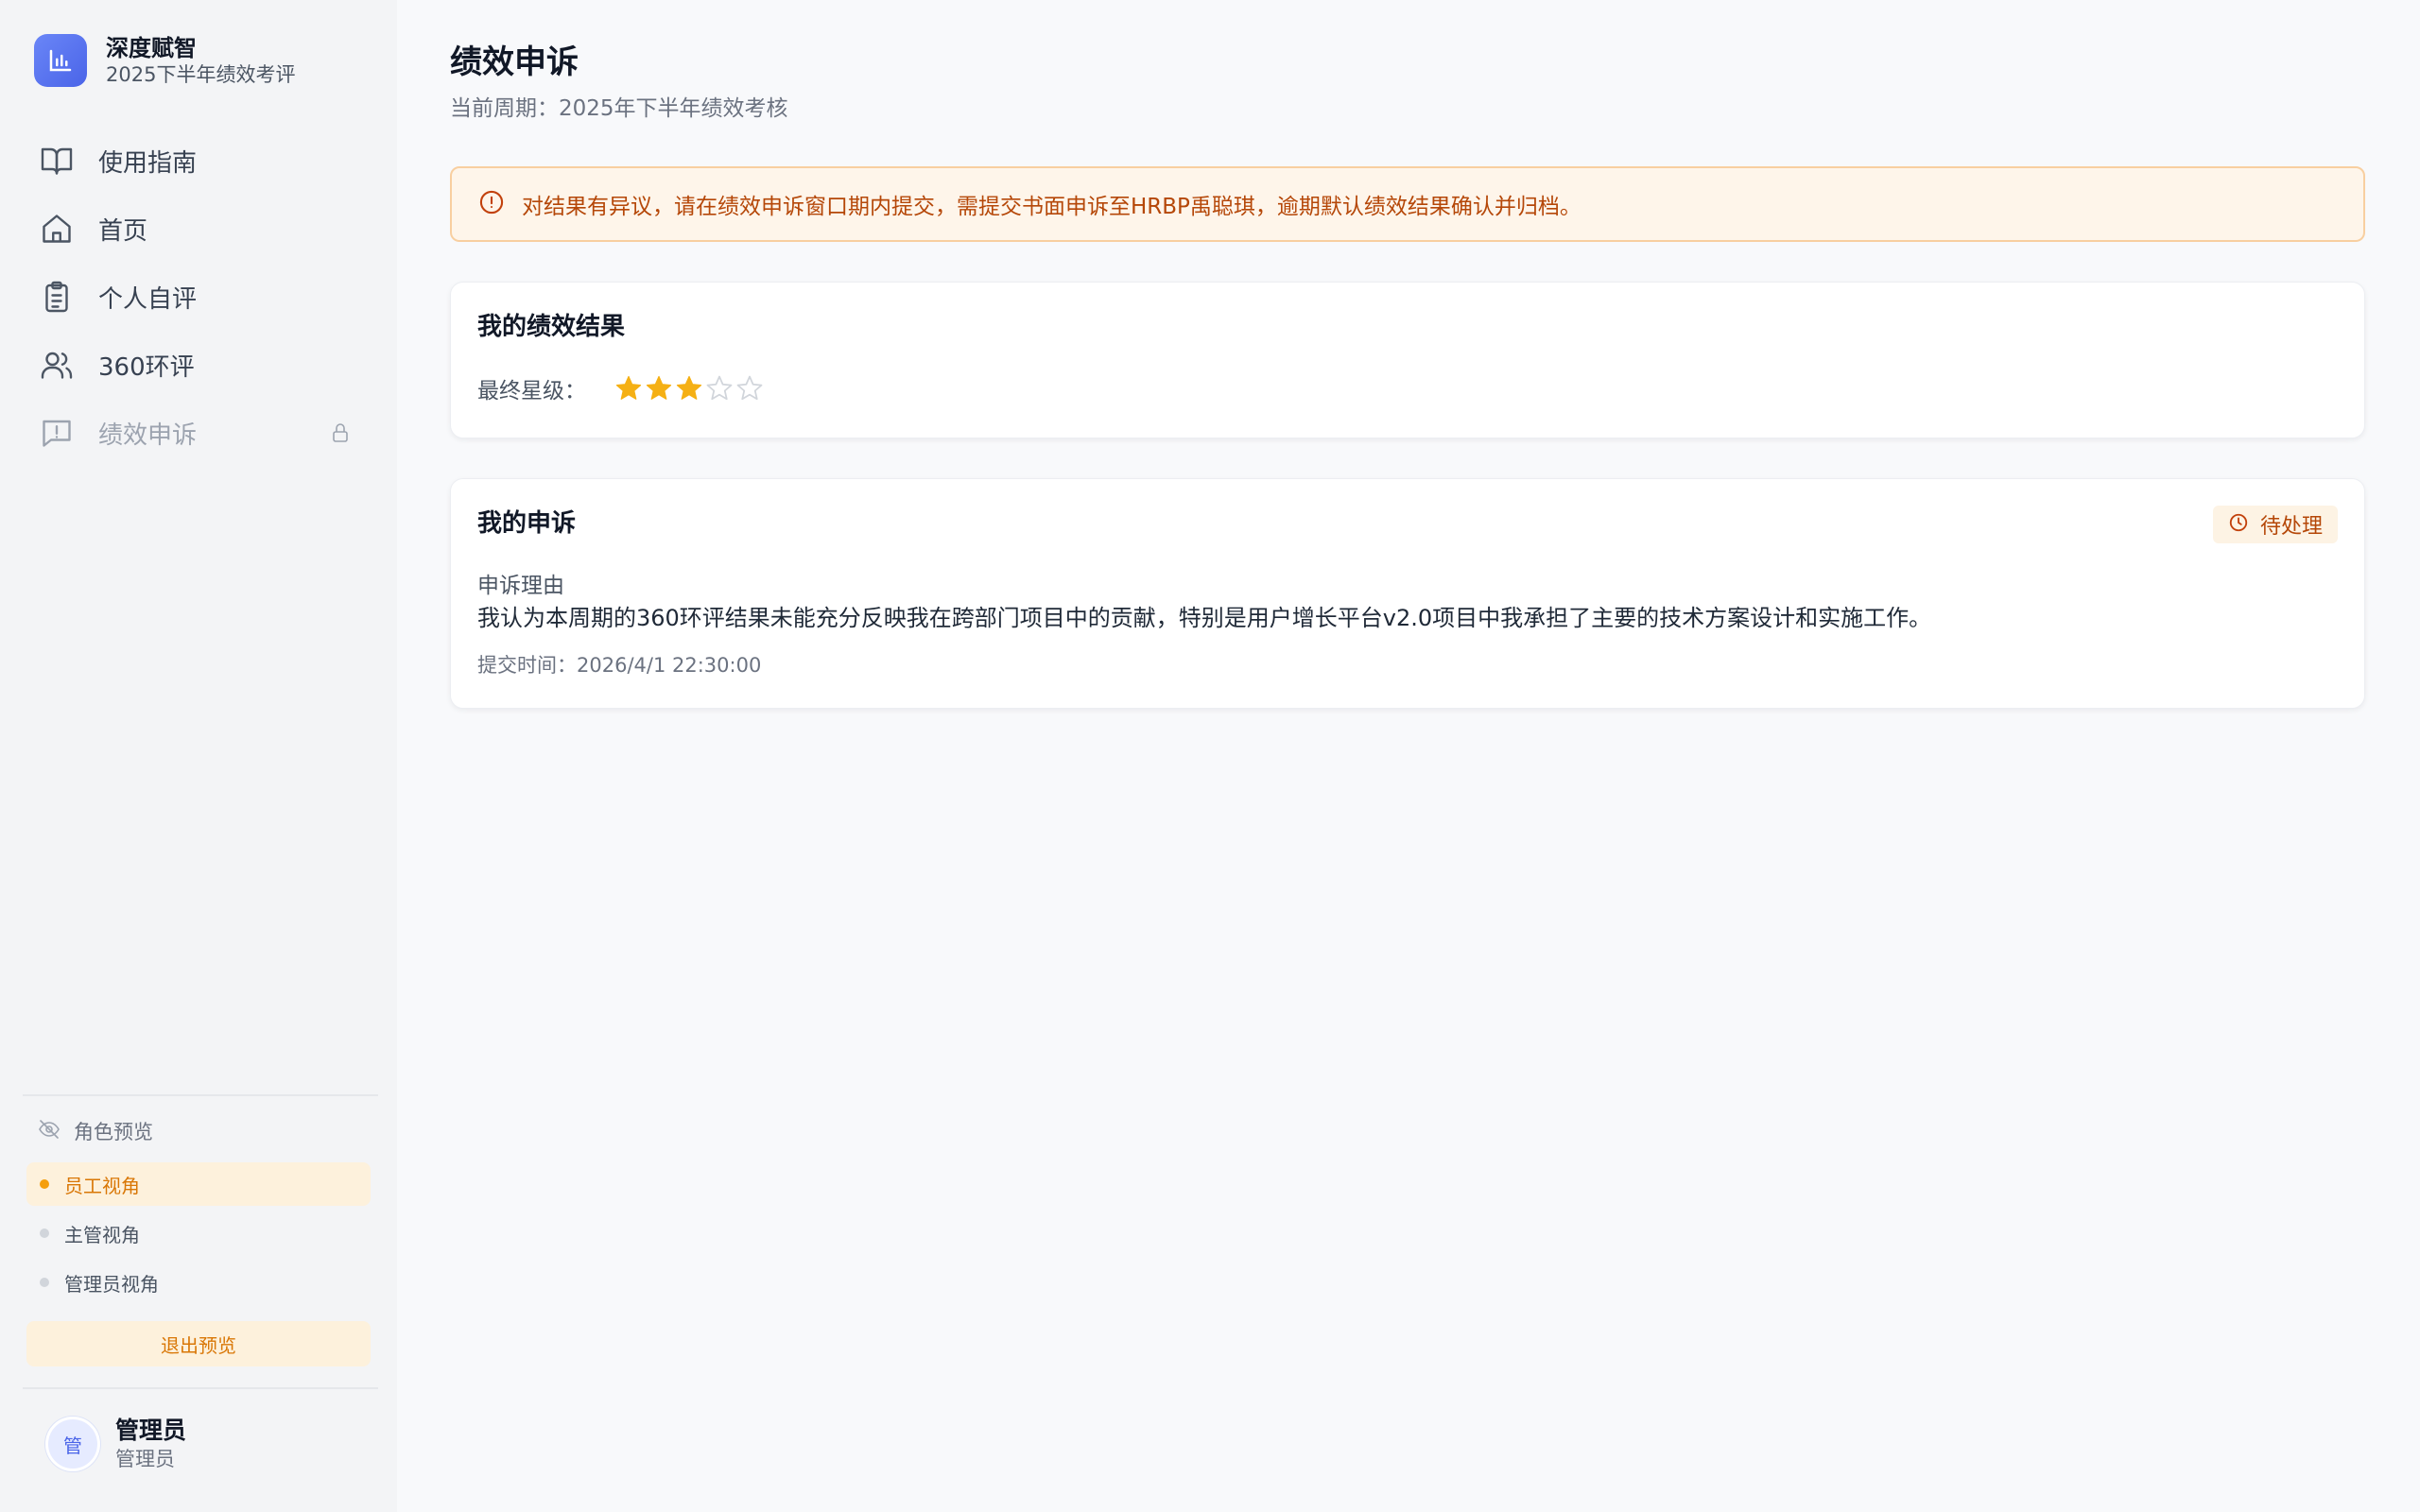 The image size is (2420, 1512). I want to click on submit-time: 提交时间：2026/4/1 22:30:00, so click(619, 665).